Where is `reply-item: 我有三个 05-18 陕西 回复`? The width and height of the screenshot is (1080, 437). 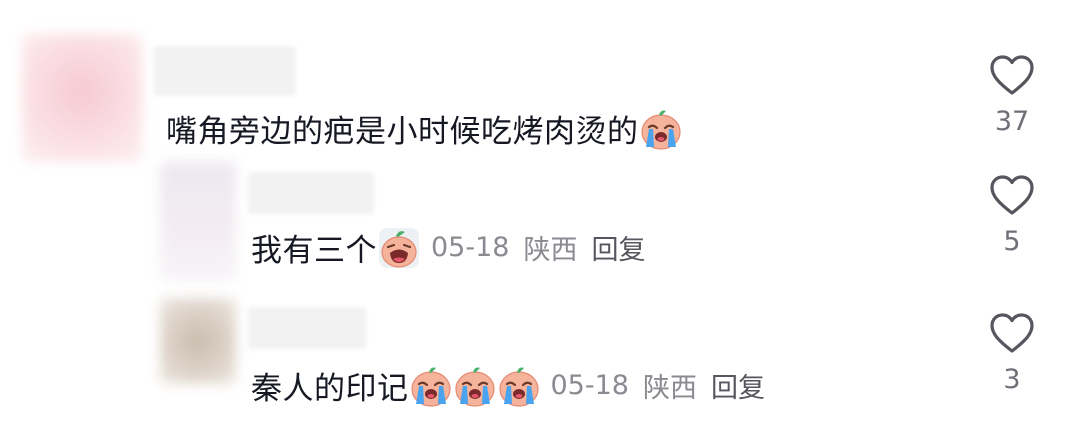
reply-item: 我有三个 05-18 陕西 回复 is located at coordinates (448, 247).